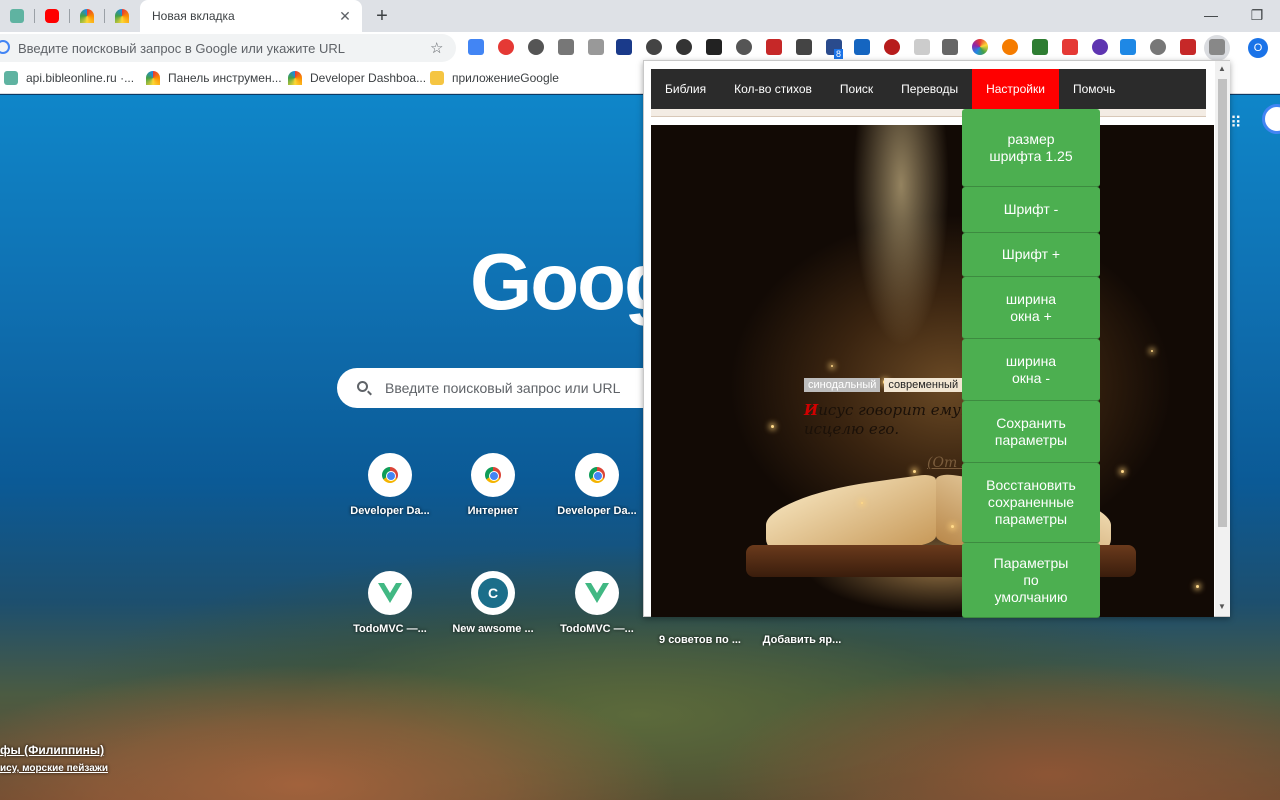  I want to click on screenshot-extension-icon, so click(804, 47).